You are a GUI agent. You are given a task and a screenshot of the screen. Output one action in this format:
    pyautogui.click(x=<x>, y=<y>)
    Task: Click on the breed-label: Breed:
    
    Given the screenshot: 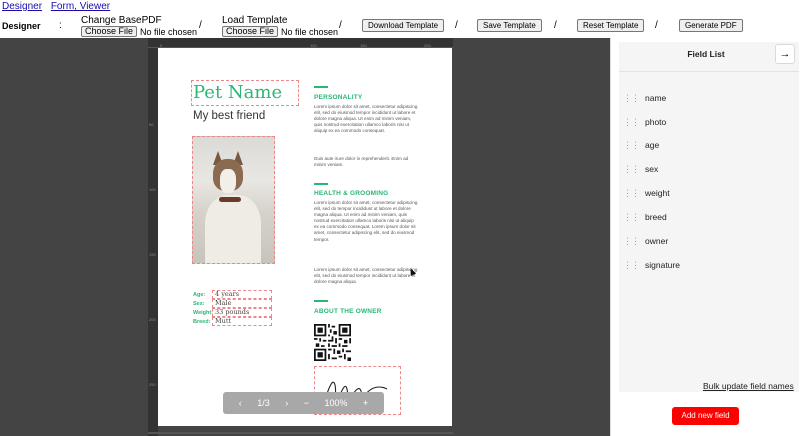 What is the action you would take?
    pyautogui.click(x=202, y=321)
    